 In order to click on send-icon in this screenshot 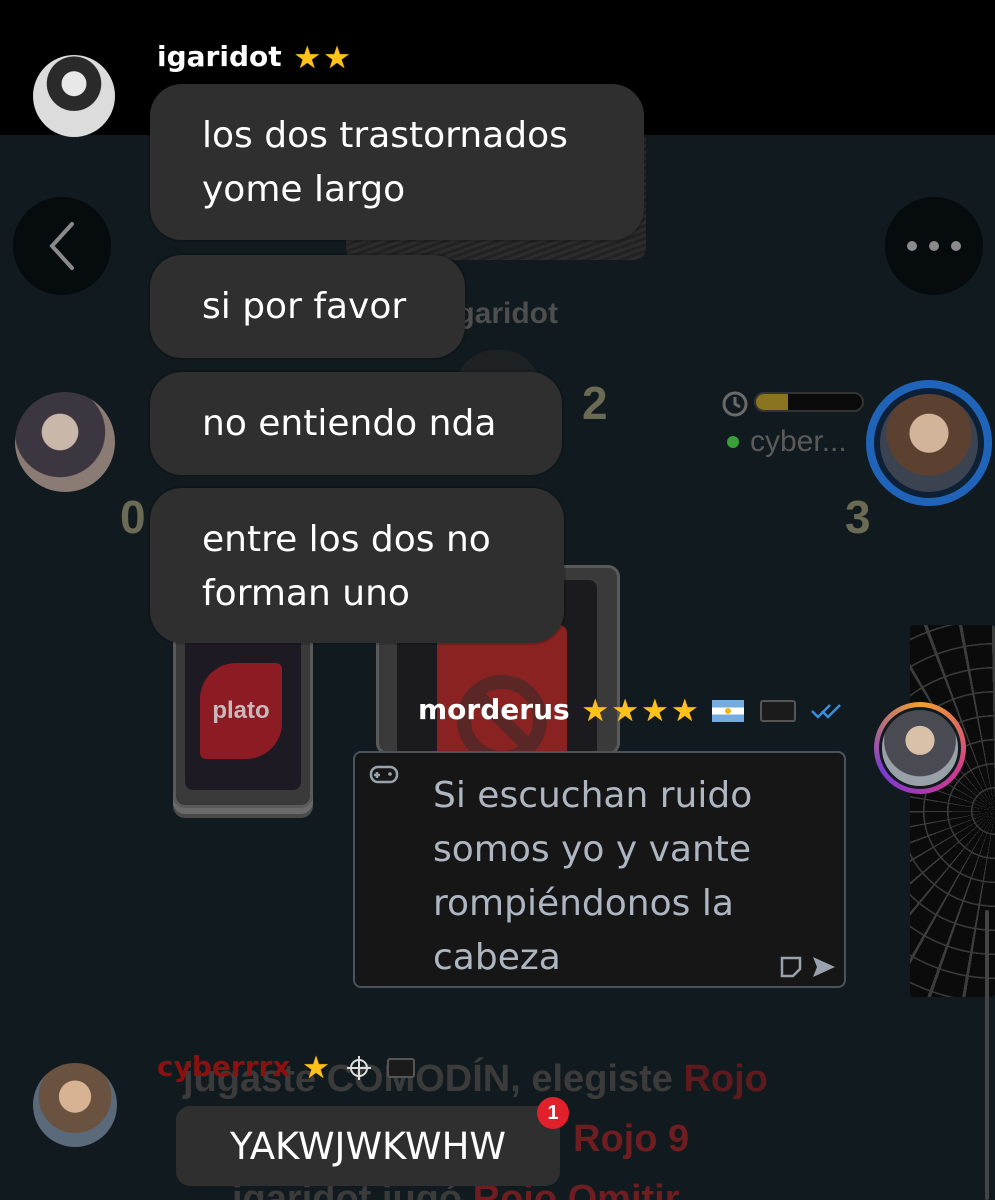, I will do `click(824, 967)`.